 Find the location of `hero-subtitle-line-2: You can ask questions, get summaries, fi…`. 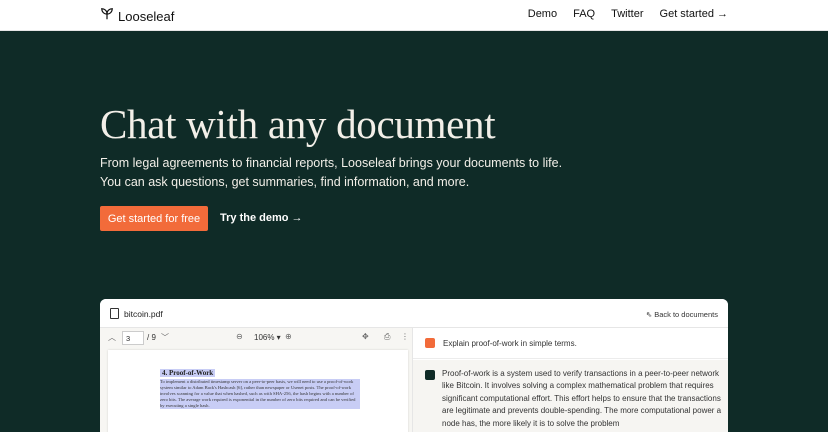

hero-subtitle-line-2: You can ask questions, get summaries, fi… is located at coordinates (285, 182).